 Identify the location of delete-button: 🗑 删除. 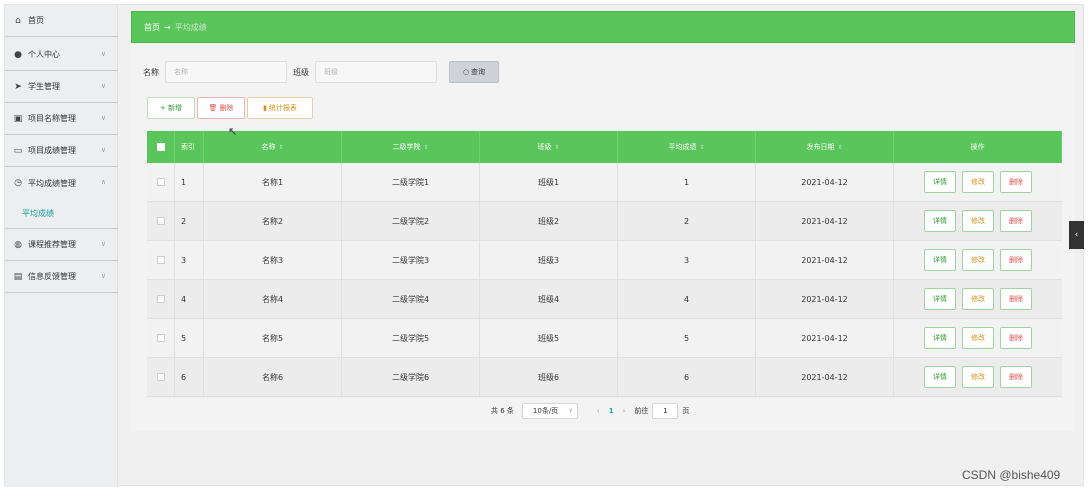
(221, 108).